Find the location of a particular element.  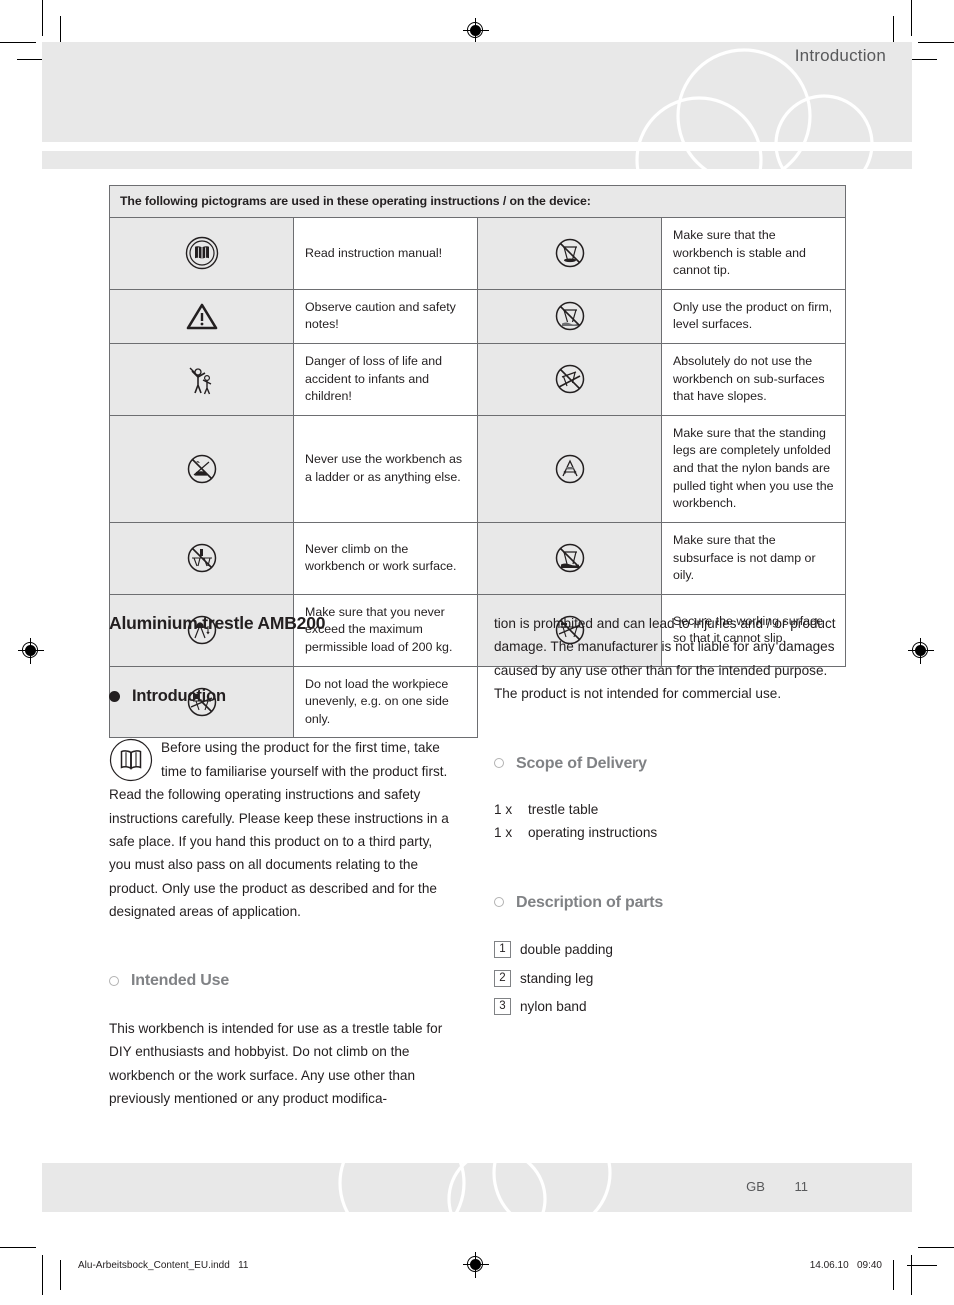

scope-item-label: trestle table is located at coordinates (563, 810).